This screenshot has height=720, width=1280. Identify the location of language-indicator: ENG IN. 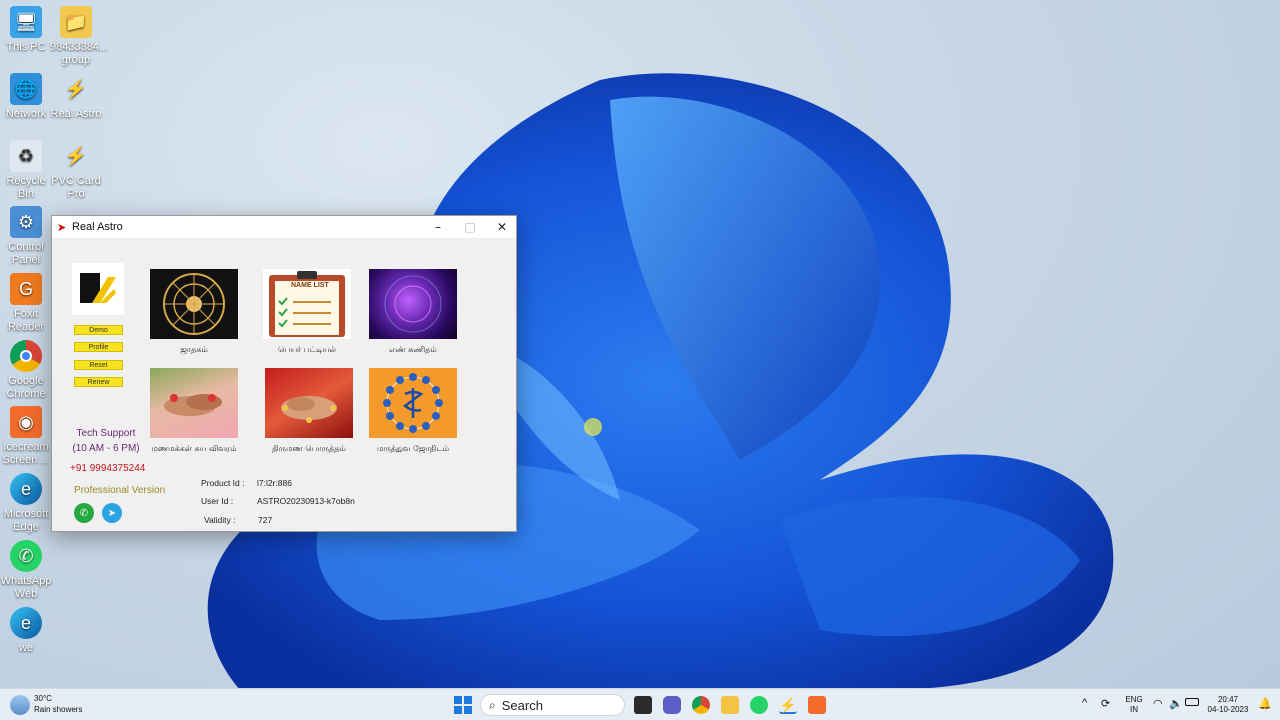
(1134, 705).